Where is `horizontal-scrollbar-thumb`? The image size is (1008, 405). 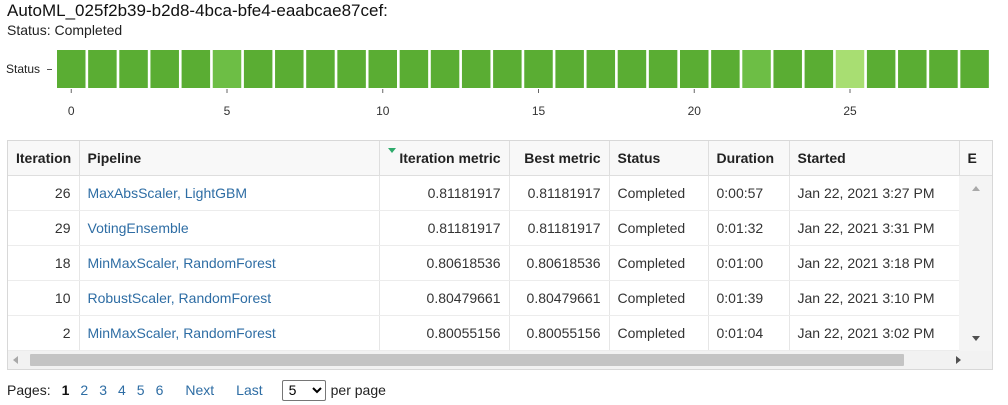
horizontal-scrollbar-thumb is located at coordinates (467, 360).